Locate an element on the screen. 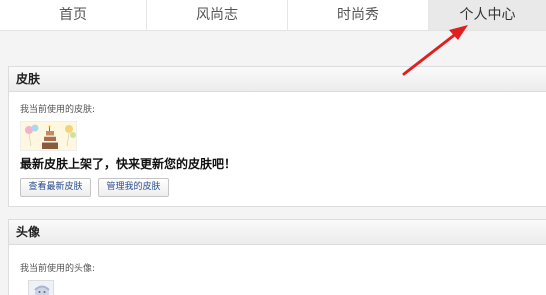 The image size is (546, 295). cartoon-avatar-icon is located at coordinates (41, 288).